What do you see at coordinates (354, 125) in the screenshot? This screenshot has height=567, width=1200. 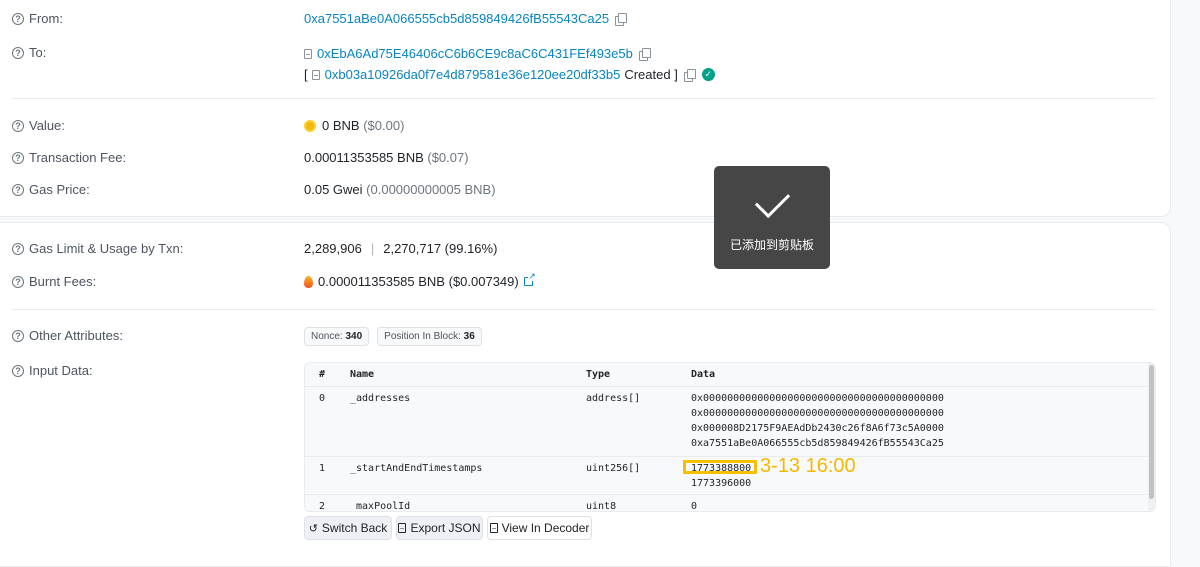 I see `value-amount: 0 BNB ($0.00)` at bounding box center [354, 125].